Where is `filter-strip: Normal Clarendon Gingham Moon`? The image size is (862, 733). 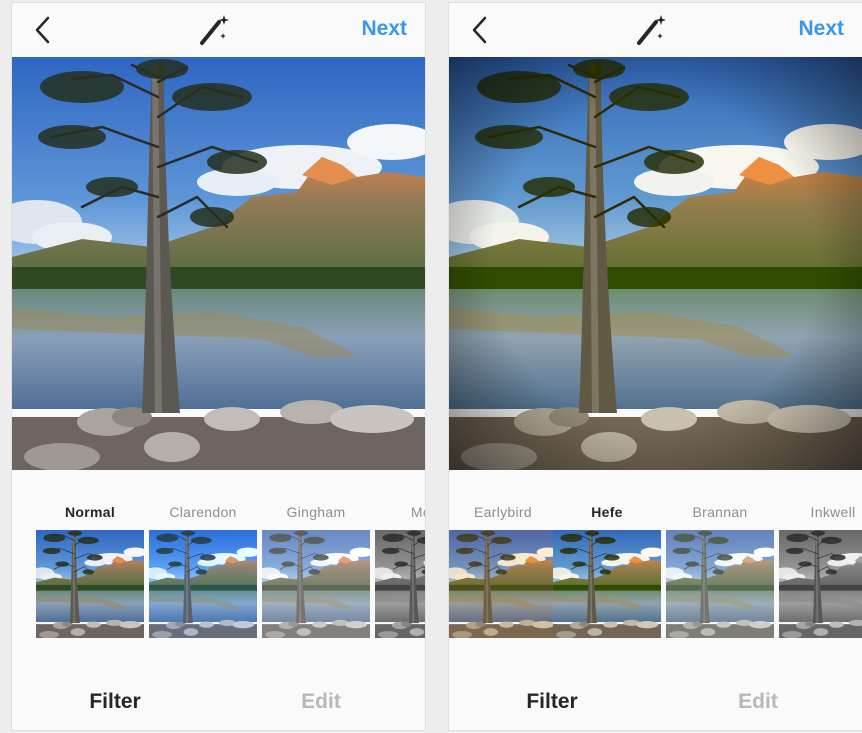
filter-strip: Normal Clarendon Gingham Moon is located at coordinates (218, 565).